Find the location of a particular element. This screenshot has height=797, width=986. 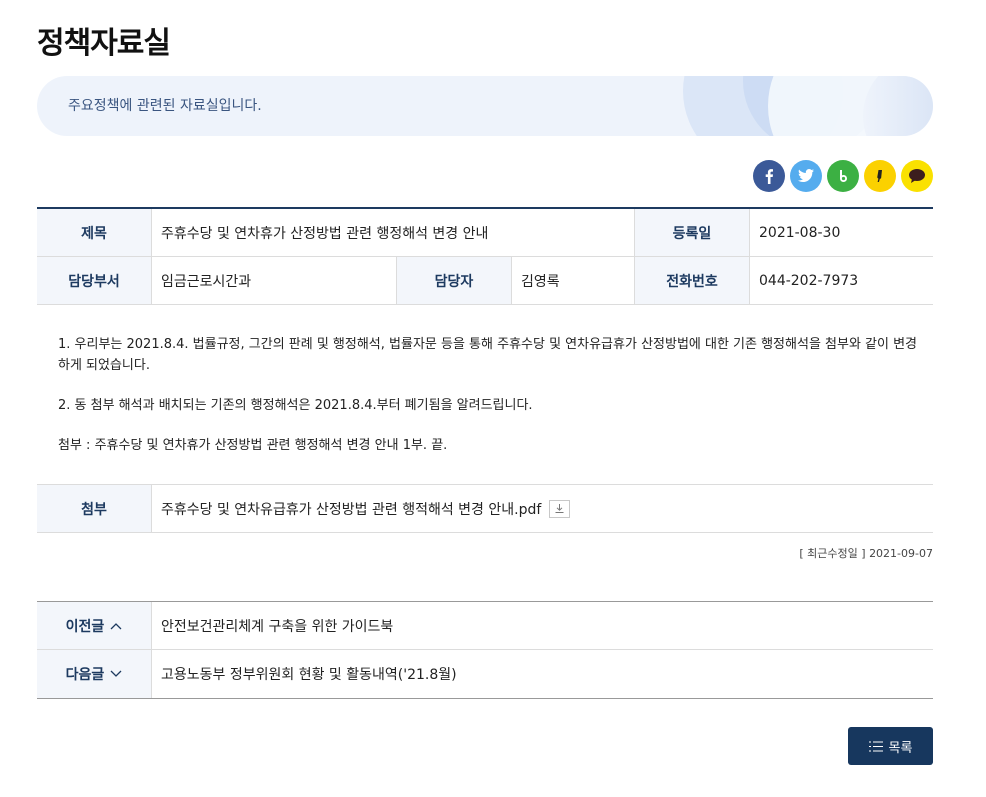

facebook-share-button is located at coordinates (769, 176).